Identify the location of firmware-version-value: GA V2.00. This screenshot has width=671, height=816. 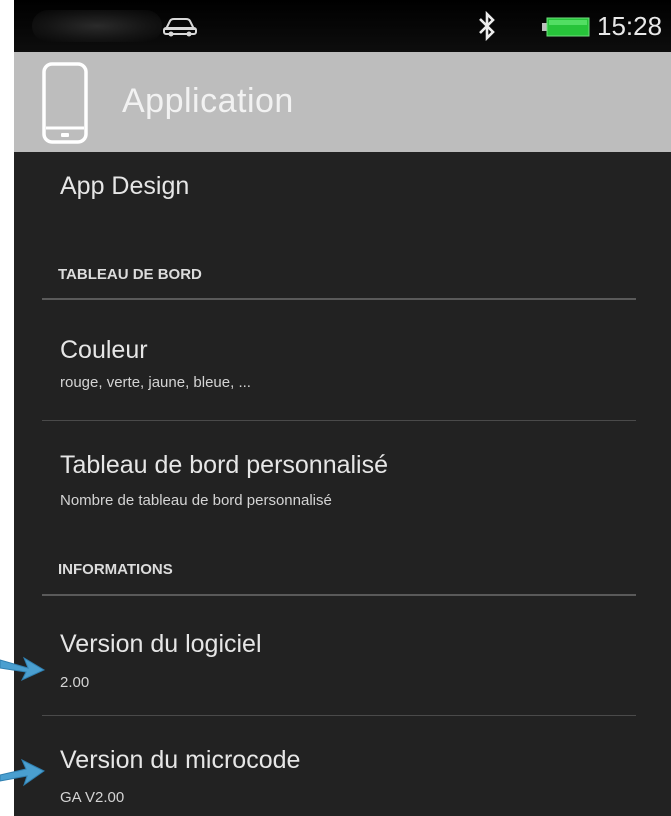
(92, 797).